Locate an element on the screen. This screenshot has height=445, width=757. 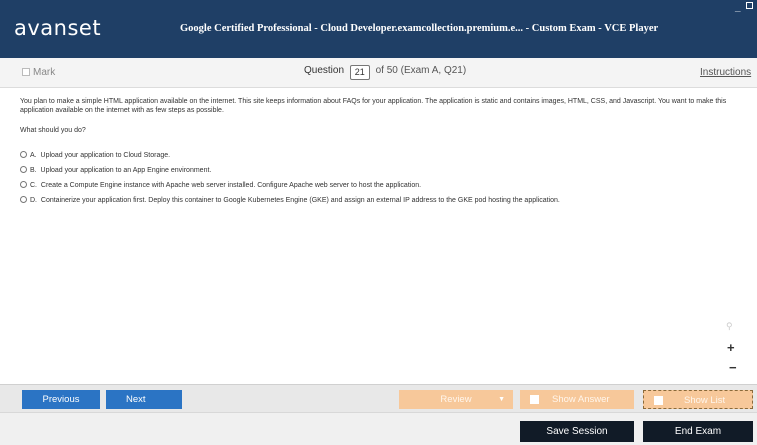
search-icon: ⚲ is located at coordinates (729, 326).